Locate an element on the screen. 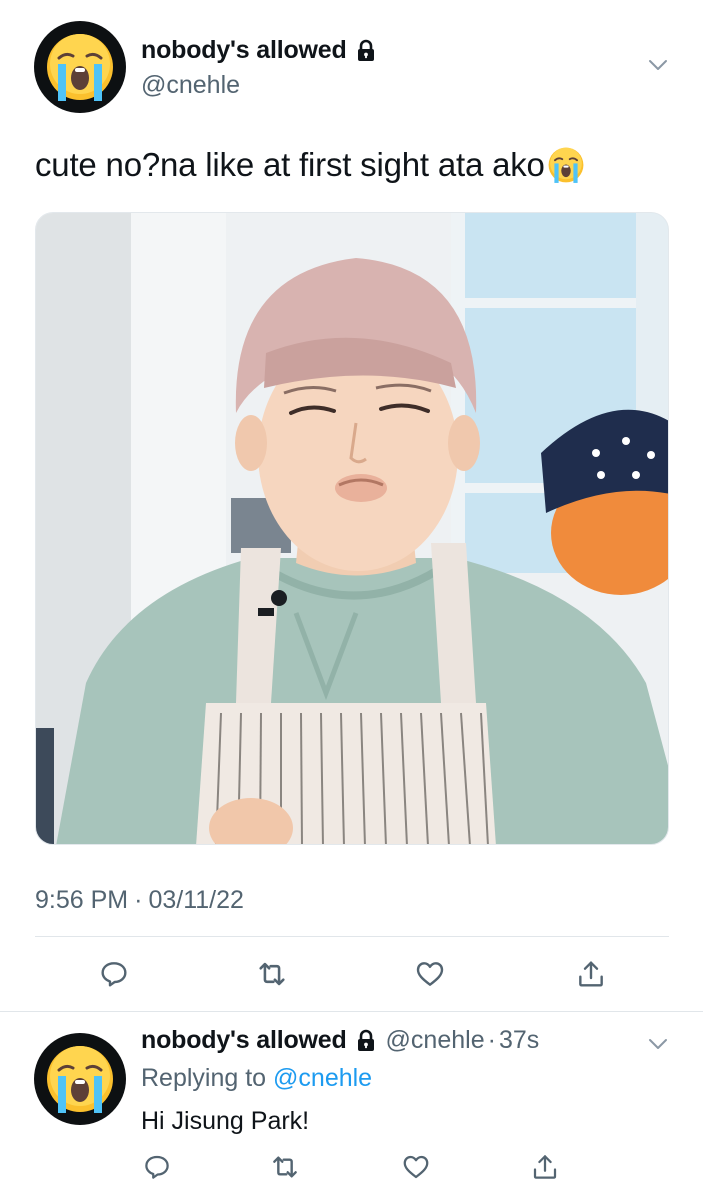  replying-to-prefix: Replying to is located at coordinates (204, 1078).